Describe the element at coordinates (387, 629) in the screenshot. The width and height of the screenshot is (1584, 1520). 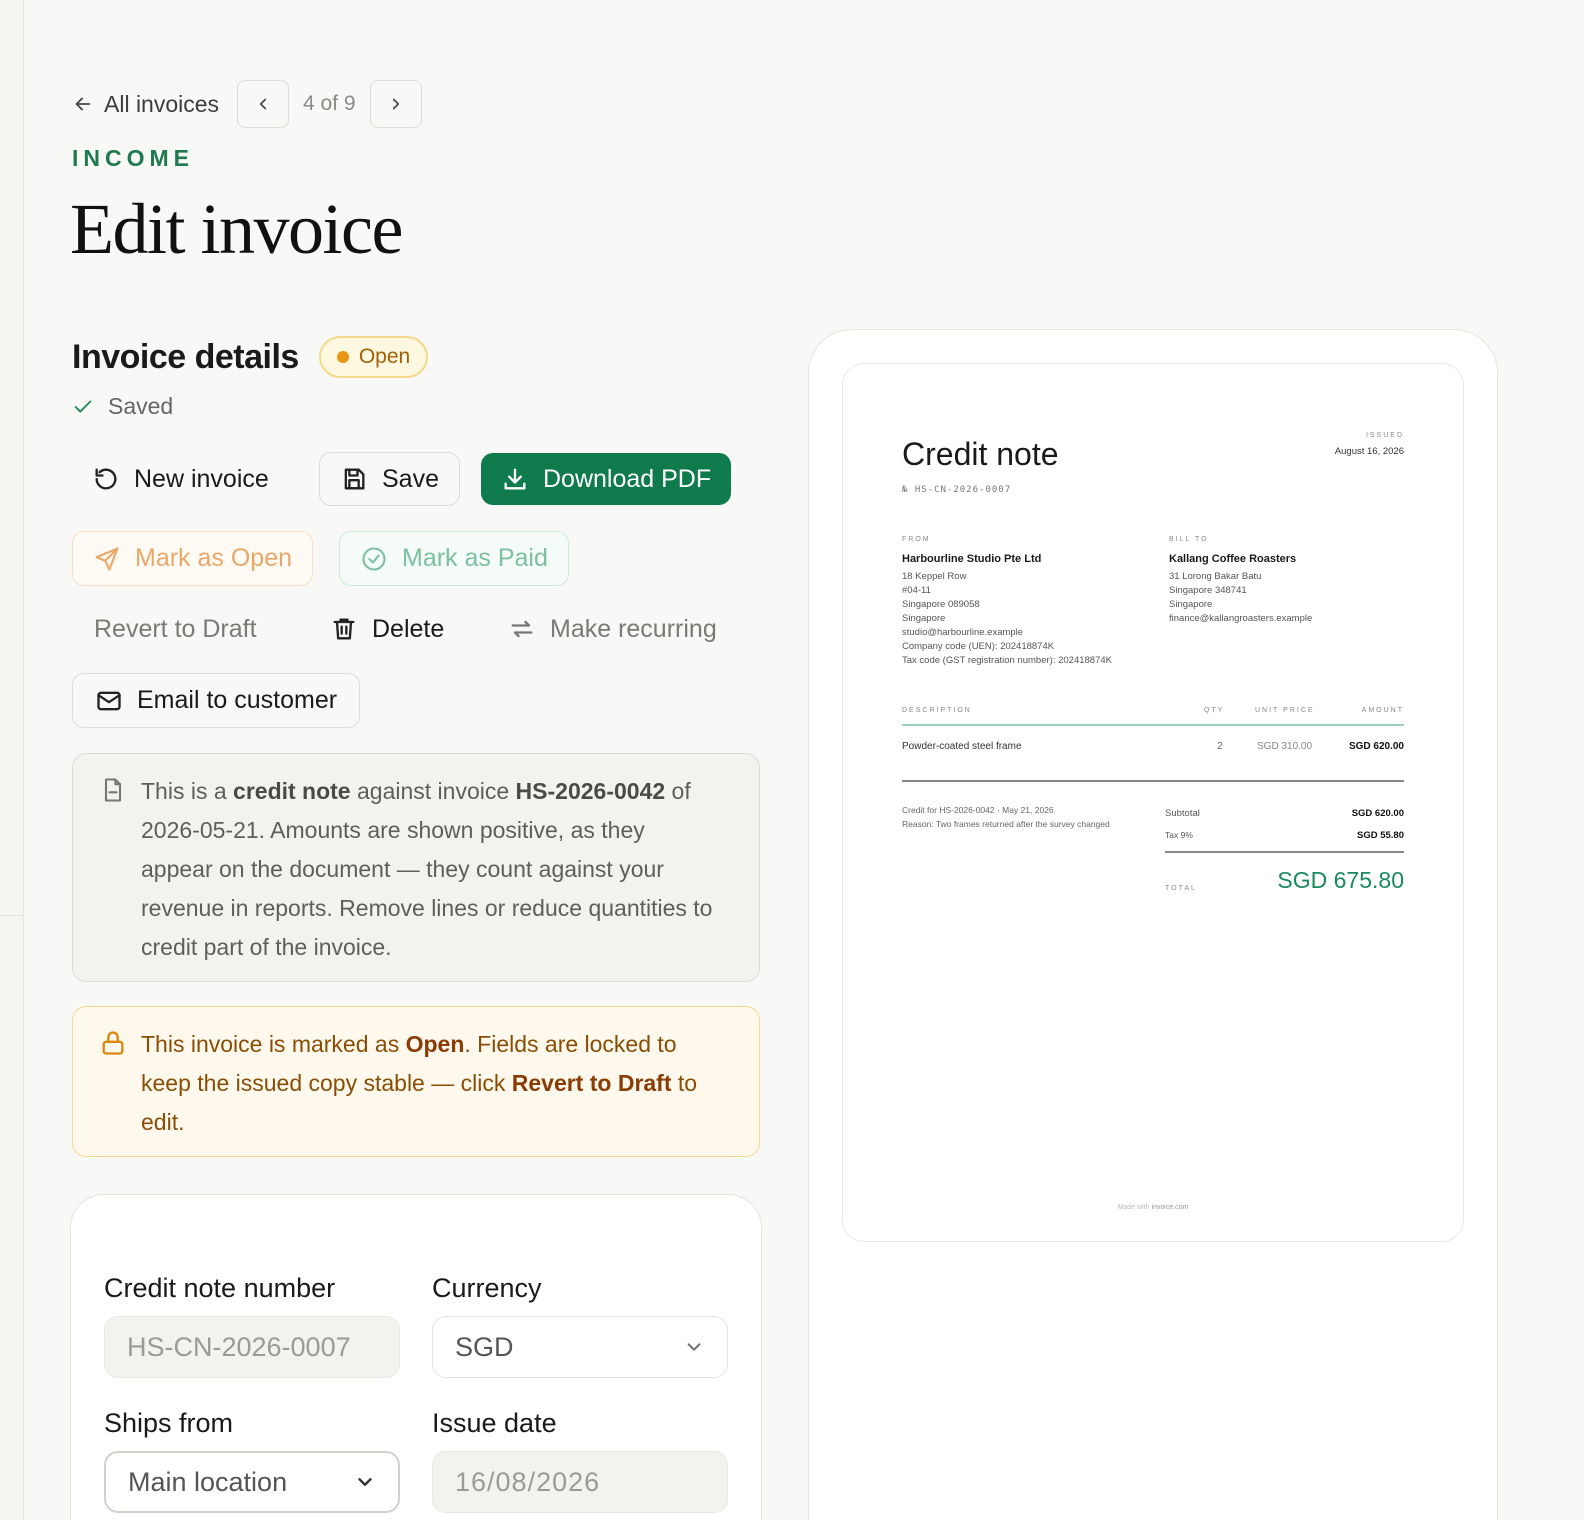
I see `delete-button: Delete` at that location.